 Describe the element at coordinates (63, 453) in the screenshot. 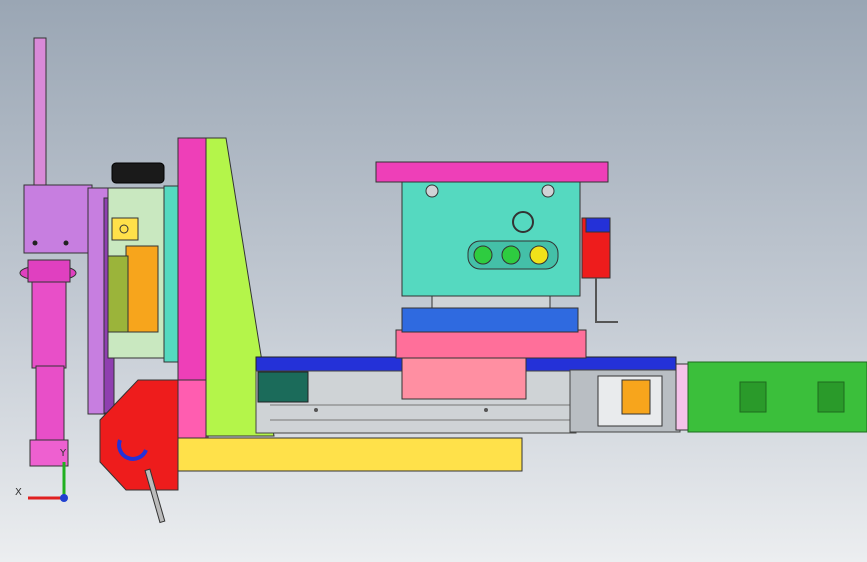

I see `triad-y-label: Y` at that location.